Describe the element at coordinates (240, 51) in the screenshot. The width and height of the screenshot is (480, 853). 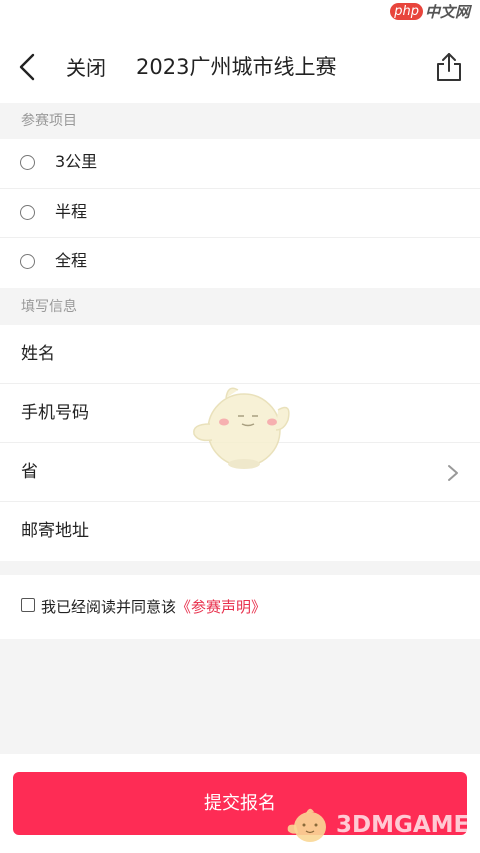
I see `header-bar: php 中文网 关闭 2023广州城市线上赛` at that location.